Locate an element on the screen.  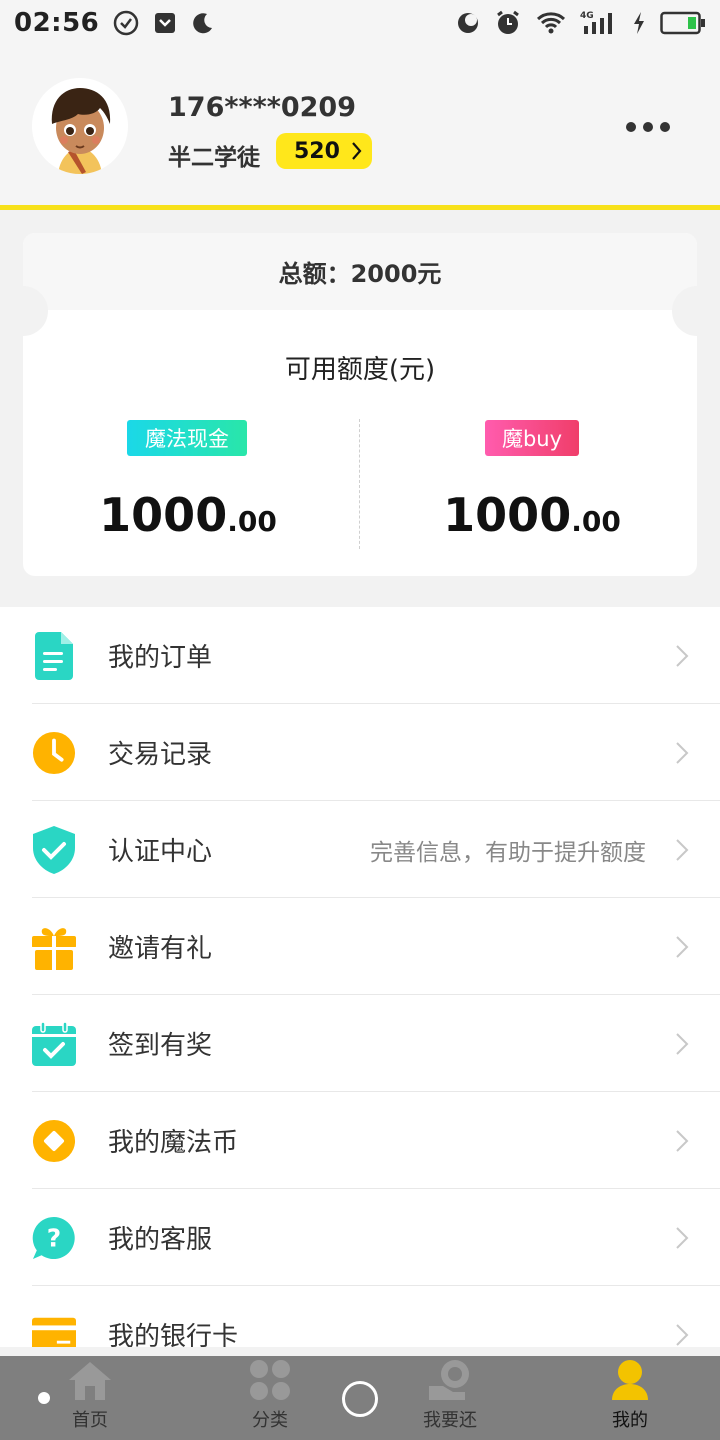
nav-mine: 我的 is located at coordinates (630, 1398).